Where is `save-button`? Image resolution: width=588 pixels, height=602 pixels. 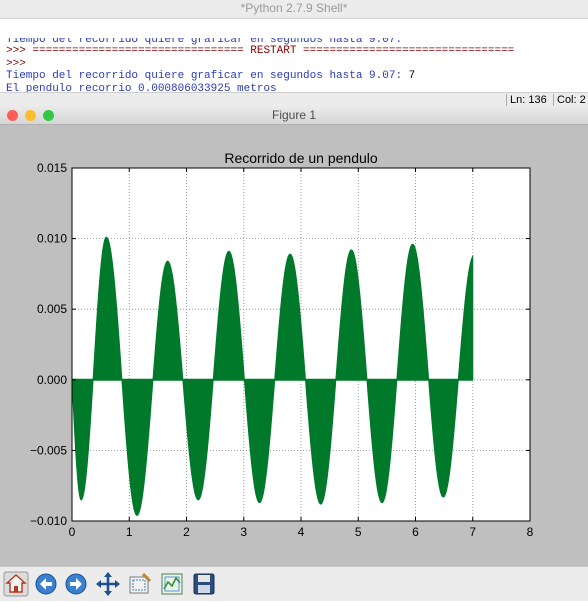 save-button is located at coordinates (204, 584).